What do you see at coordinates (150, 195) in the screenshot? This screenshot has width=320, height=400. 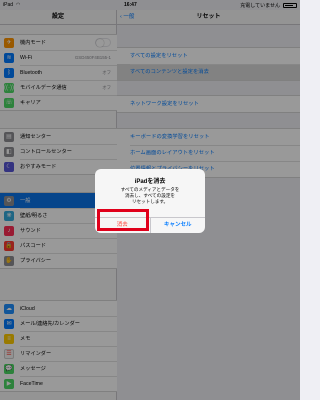 I see `alert-message: すべてのメディアとデータを 消去し、すべての設定を リセットします。` at bounding box center [150, 195].